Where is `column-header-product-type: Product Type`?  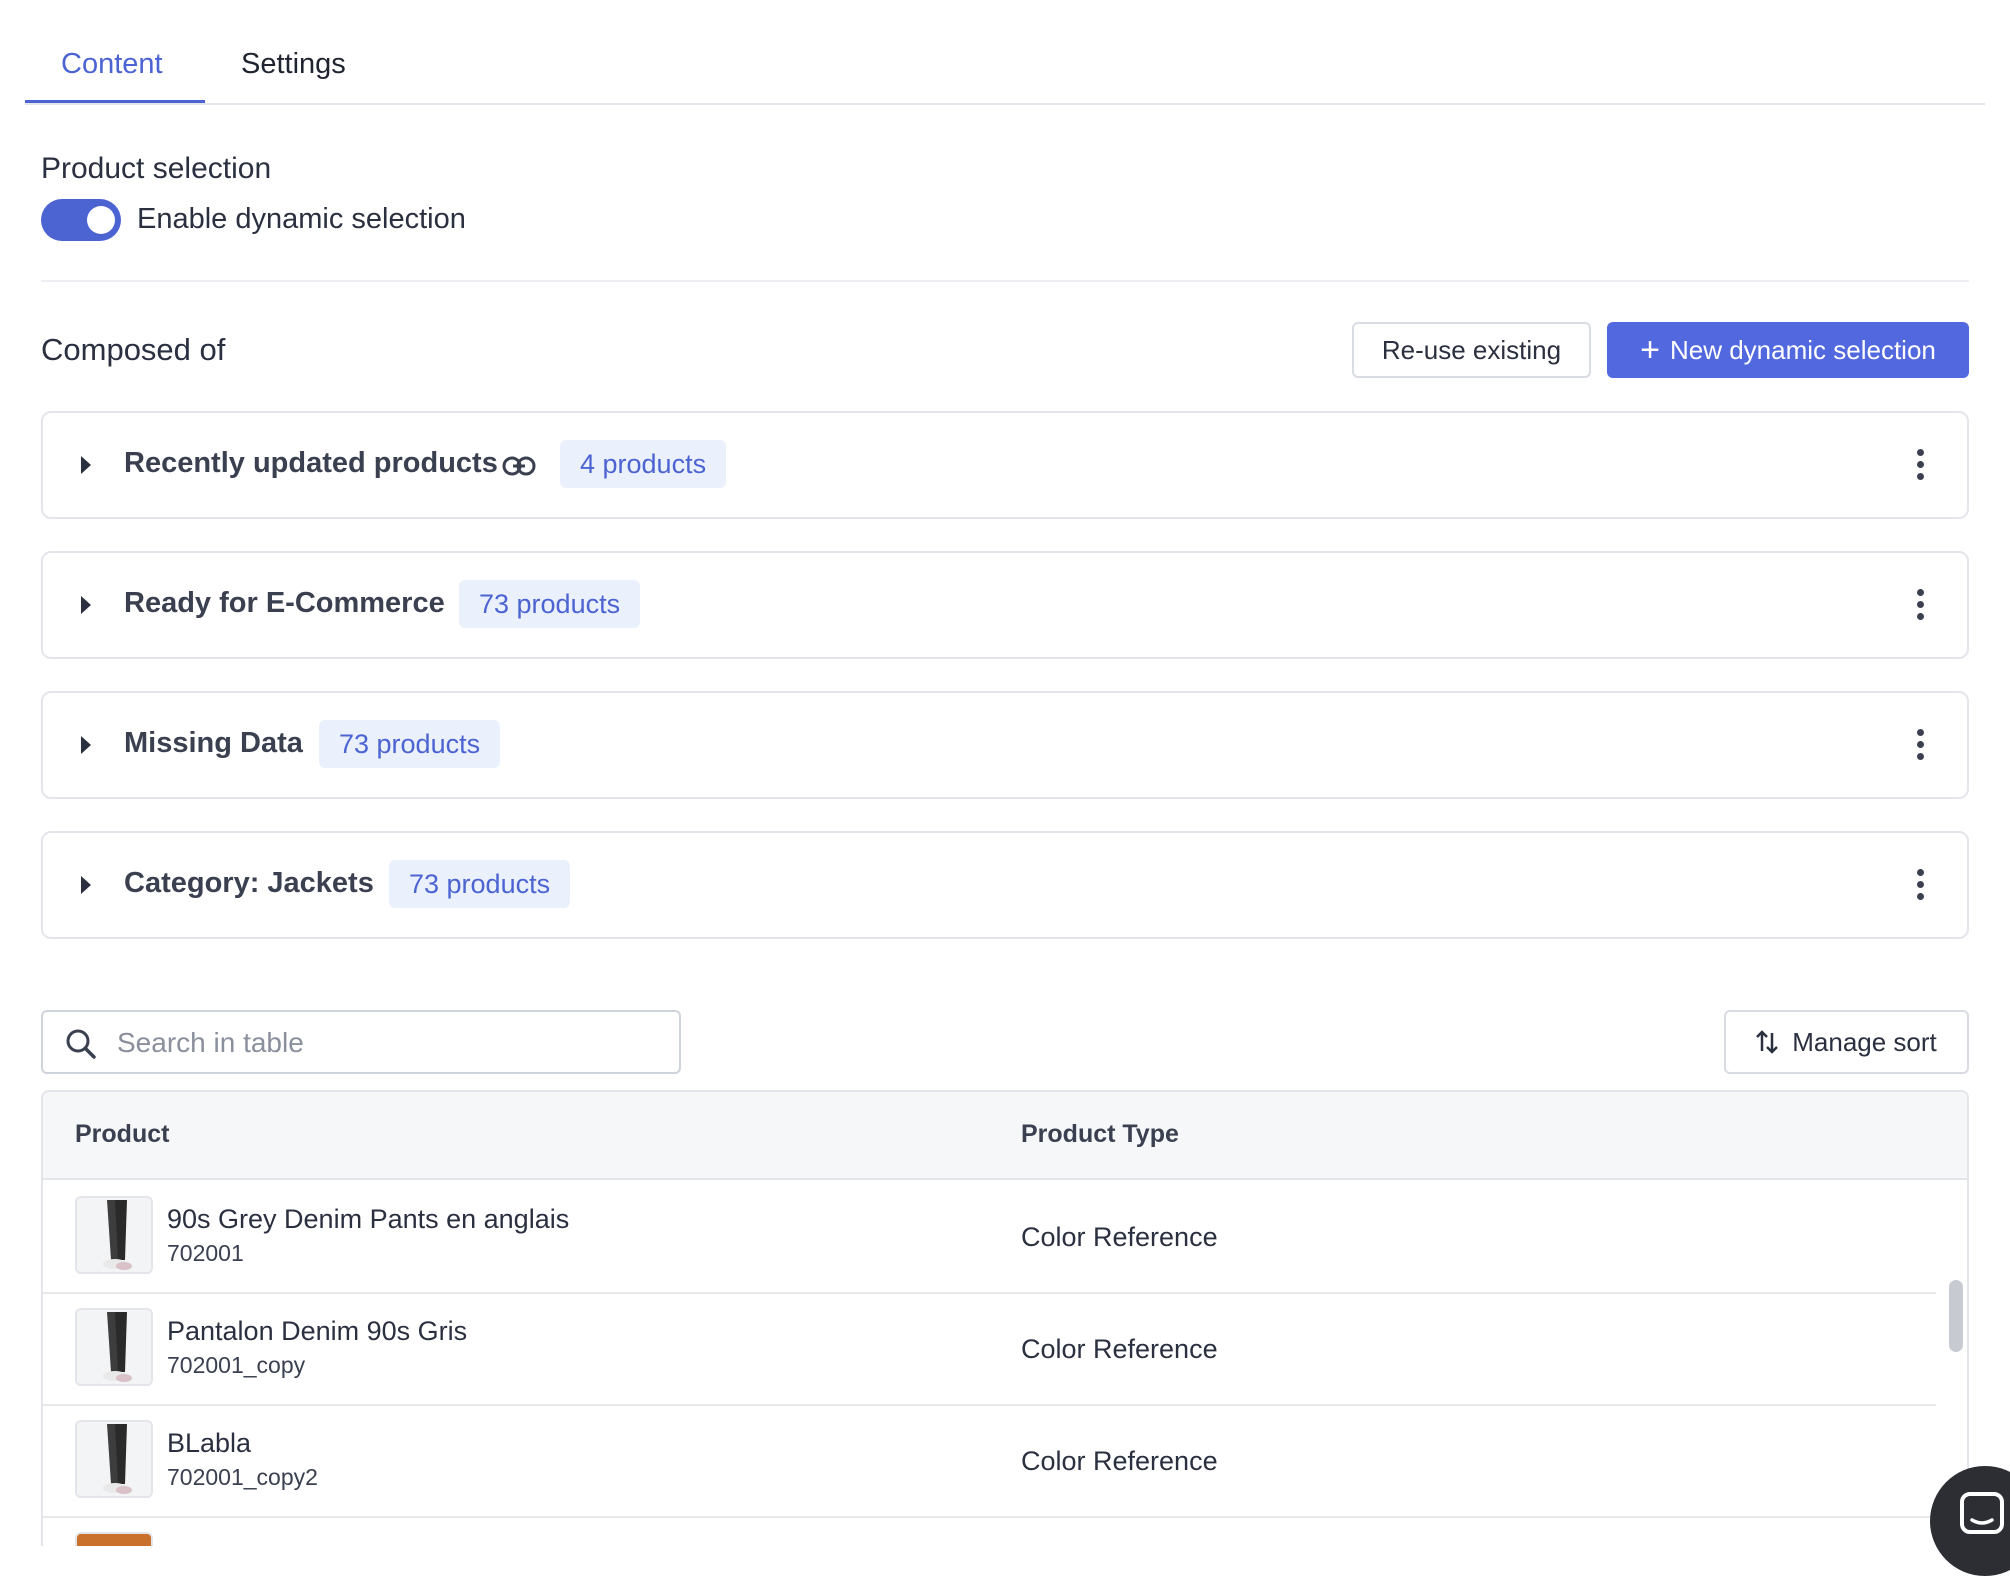 column-header-product-type: Product Type is located at coordinates (1100, 1134).